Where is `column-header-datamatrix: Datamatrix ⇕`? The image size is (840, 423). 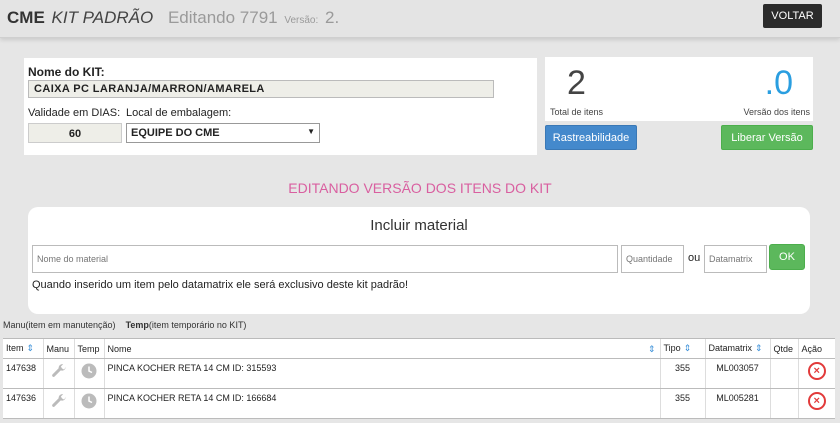 column-header-datamatrix: Datamatrix ⇕ is located at coordinates (737, 348).